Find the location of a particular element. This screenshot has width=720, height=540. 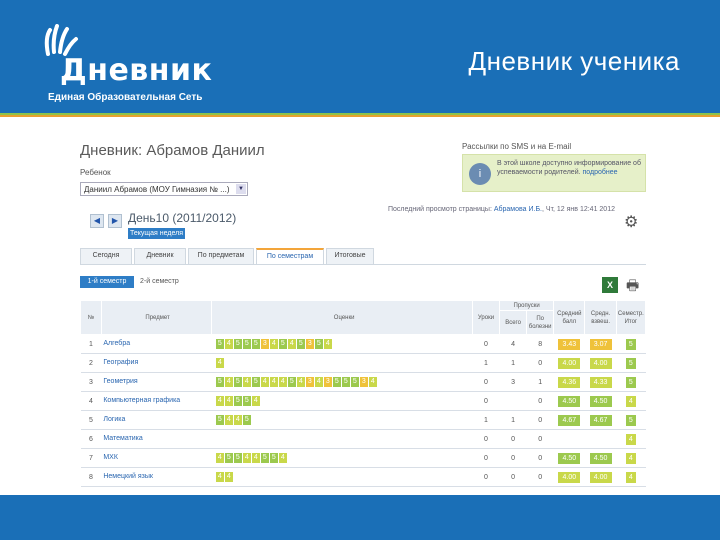

final-cell: 5 is located at coordinates (631, 363).